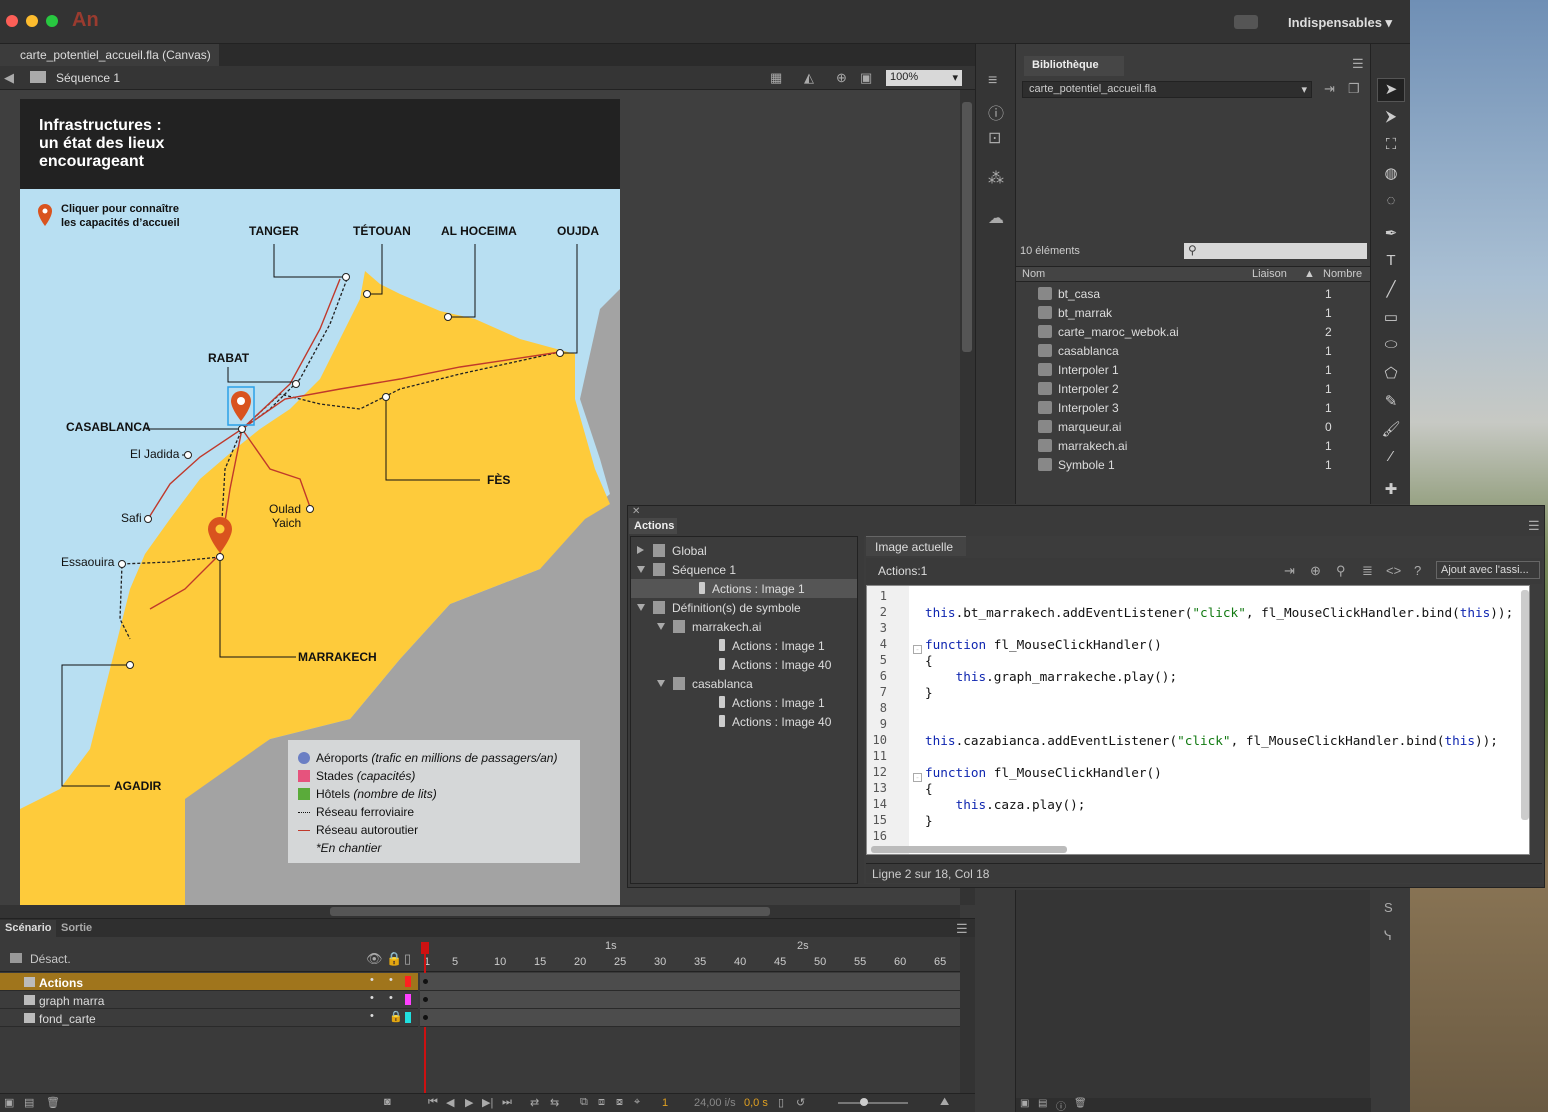  Describe the element at coordinates (32, 21) in the screenshot. I see `minimize-window-button` at that location.